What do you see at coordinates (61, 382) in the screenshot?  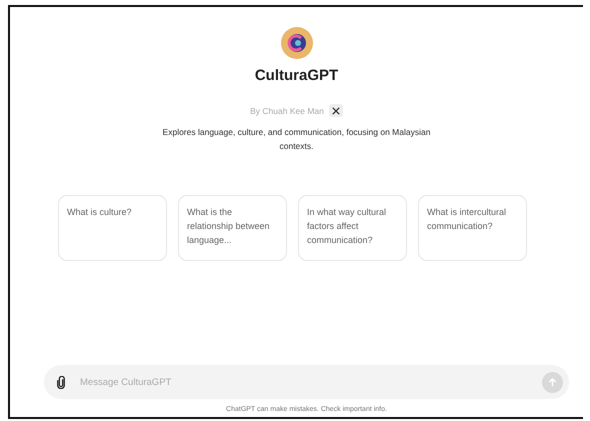 I see `paperclip-icon` at bounding box center [61, 382].